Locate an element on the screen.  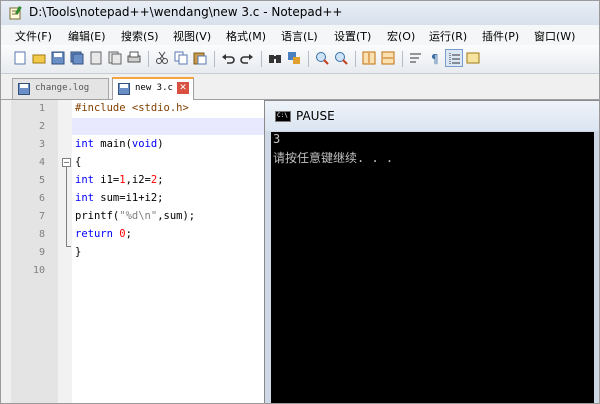
code-text: ,i2= is located at coordinates (138, 180).